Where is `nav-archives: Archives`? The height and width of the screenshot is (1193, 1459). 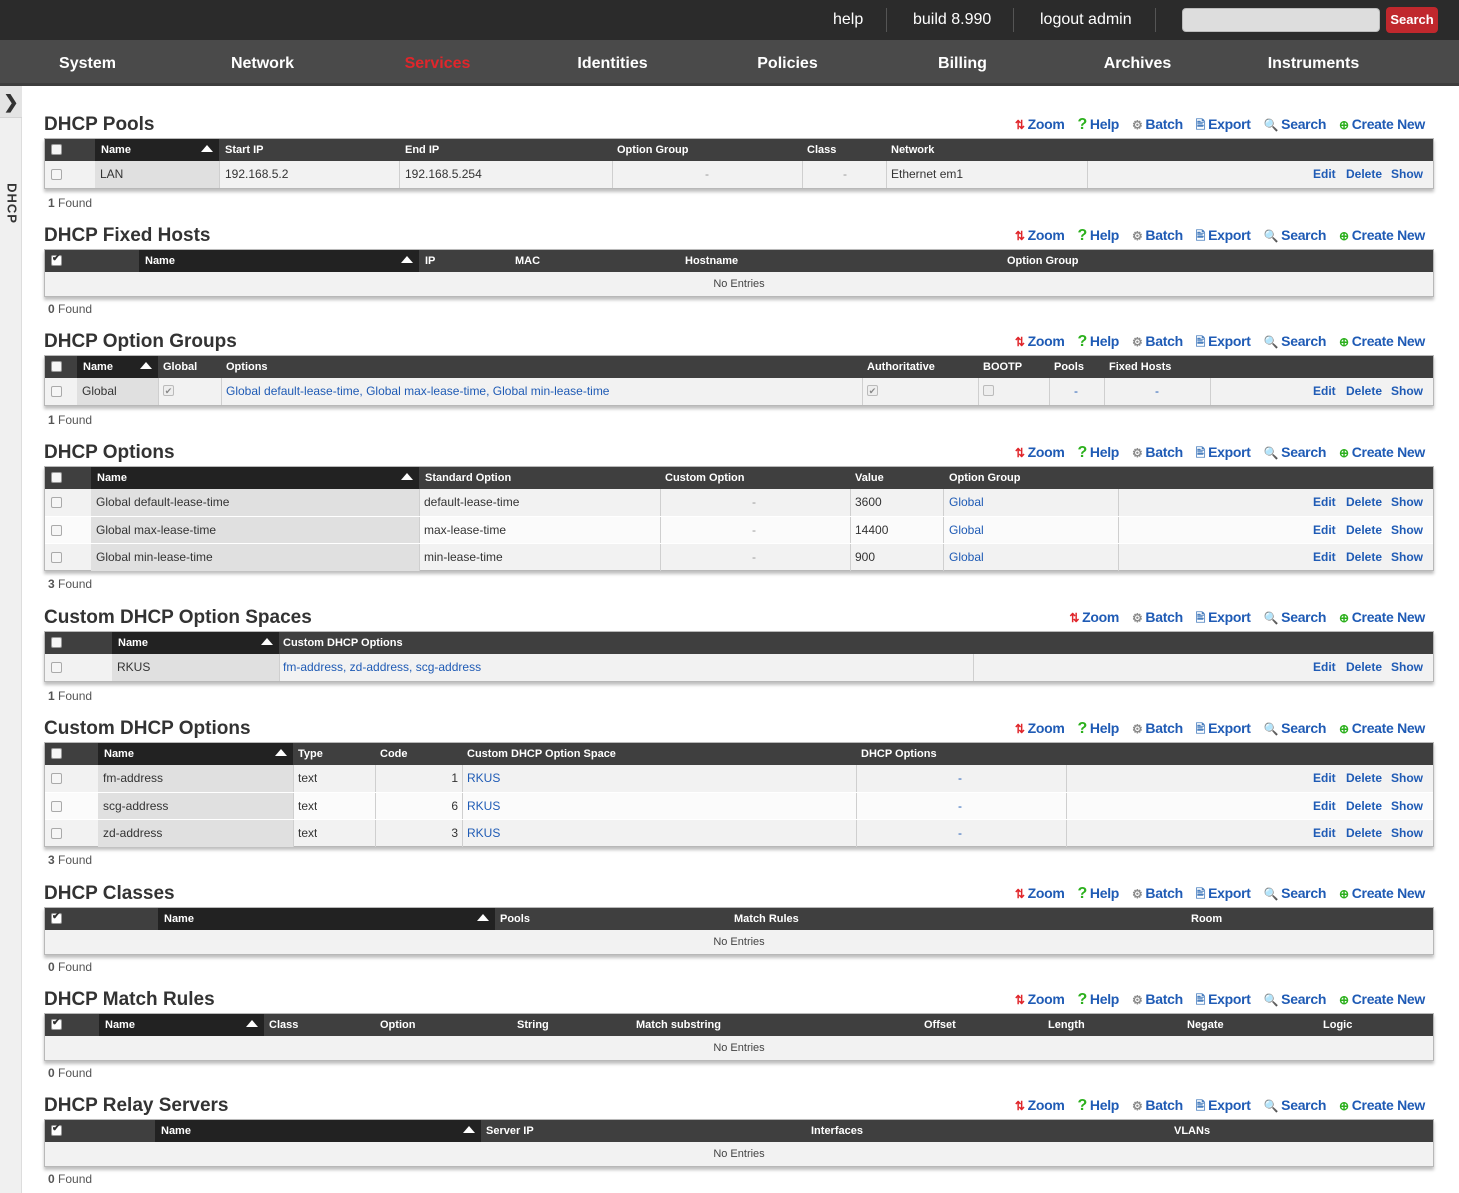
nav-archives: Archives is located at coordinates (1137, 63).